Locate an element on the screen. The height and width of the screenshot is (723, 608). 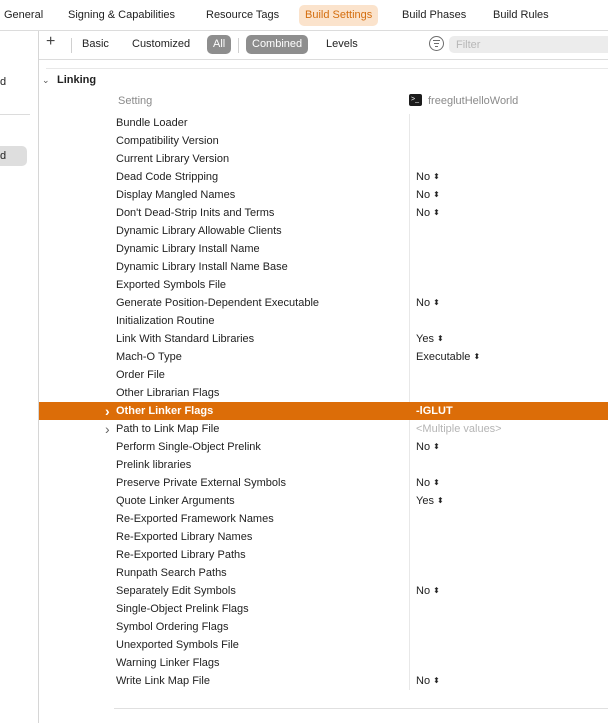
setting-row: Re-Exported Library Names is located at coordinates (323, 537).